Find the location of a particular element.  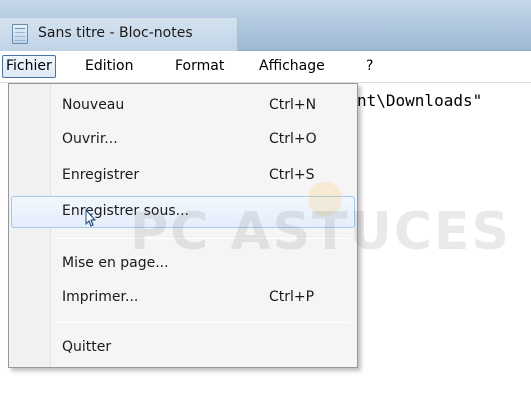

menu-item-shortcut: Ctrl+O is located at coordinates (293, 139).